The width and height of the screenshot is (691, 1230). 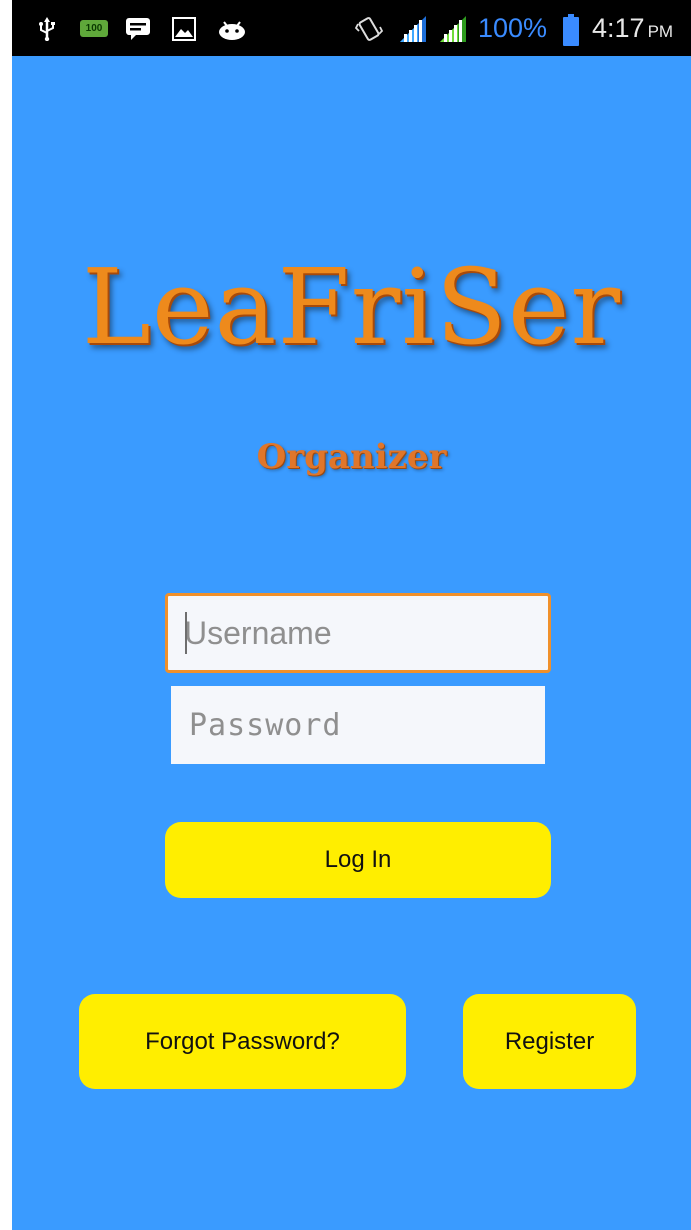 I want to click on status-bar: 100 100% 4:17 PM, so click(x=351, y=28).